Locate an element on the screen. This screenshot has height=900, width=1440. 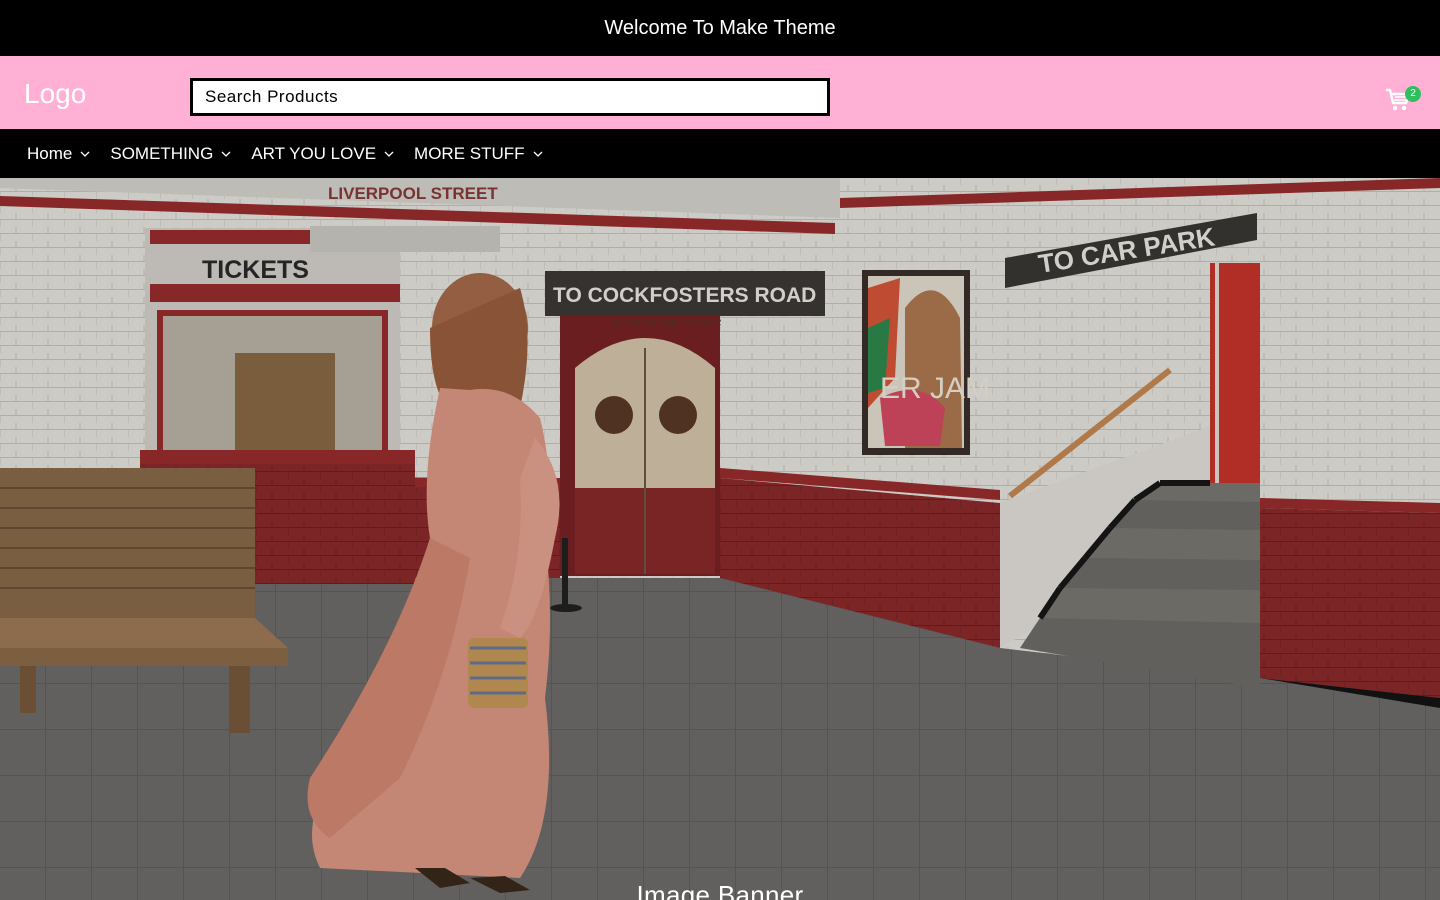
site-header: Logo 2 is located at coordinates (720, 92).